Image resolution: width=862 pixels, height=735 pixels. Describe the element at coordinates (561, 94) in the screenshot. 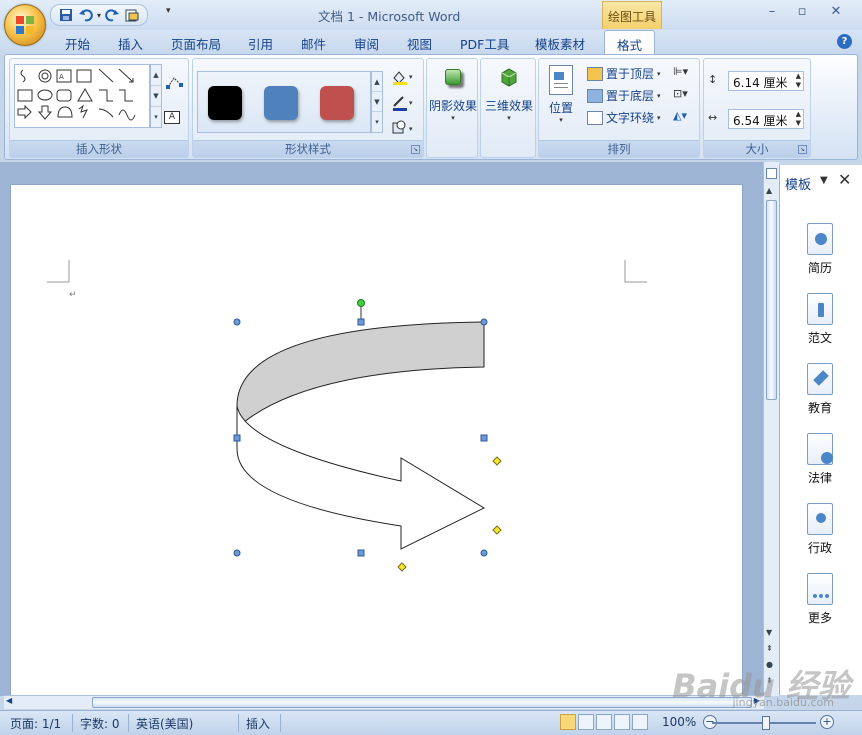

I see `position-button: 位置 ▾` at that location.